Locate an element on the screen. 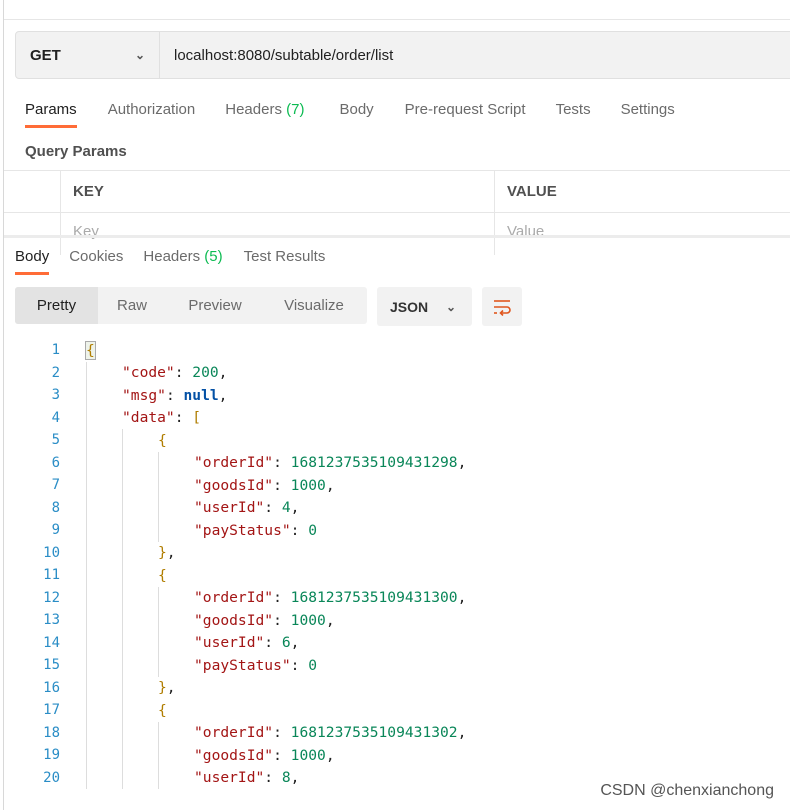 The width and height of the screenshot is (790, 810). response-tabs: Body Cookies Headers (5) Test Results is located at coordinates (170, 261).